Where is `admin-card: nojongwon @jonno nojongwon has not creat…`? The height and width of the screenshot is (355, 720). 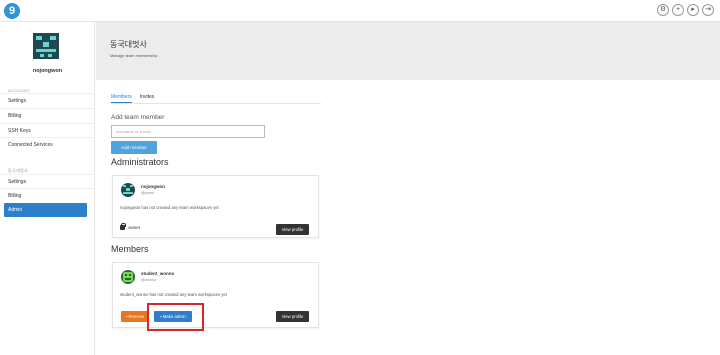
admin-card: nojongwon @jonno nojongwon has not creat… is located at coordinates (215, 206).